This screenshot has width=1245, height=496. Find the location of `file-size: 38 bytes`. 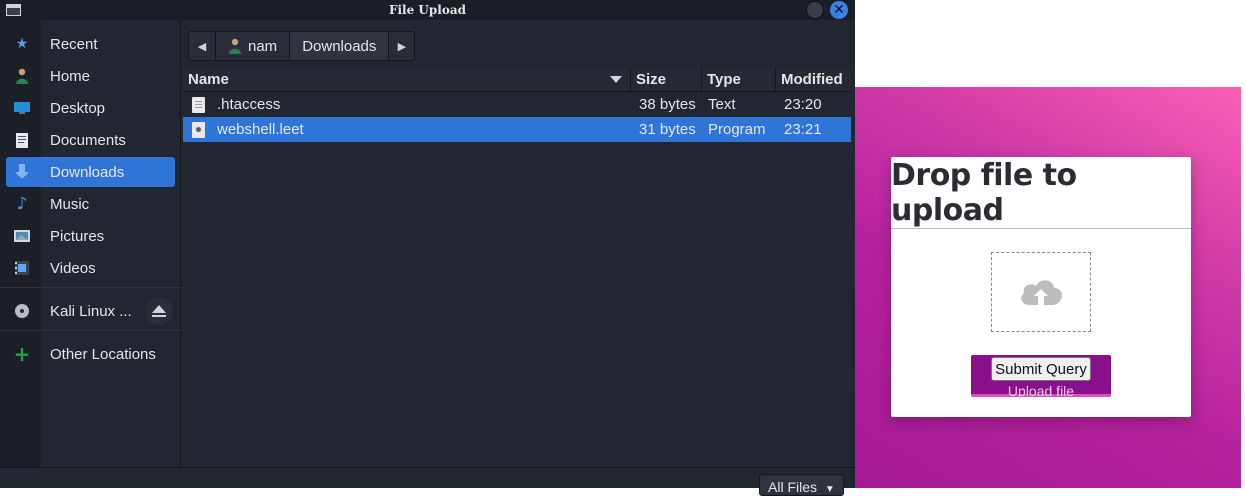

file-size: 38 bytes is located at coordinates (667, 104).